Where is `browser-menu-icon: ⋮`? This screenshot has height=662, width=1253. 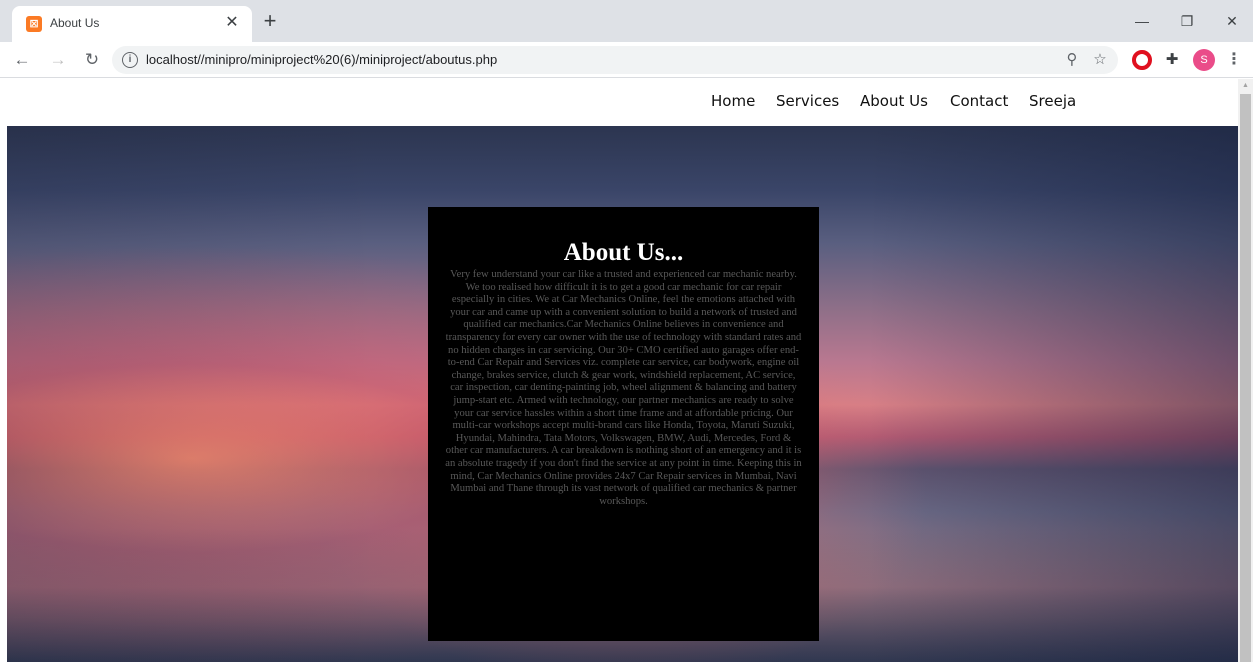 browser-menu-icon: ⋮ is located at coordinates (1234, 60).